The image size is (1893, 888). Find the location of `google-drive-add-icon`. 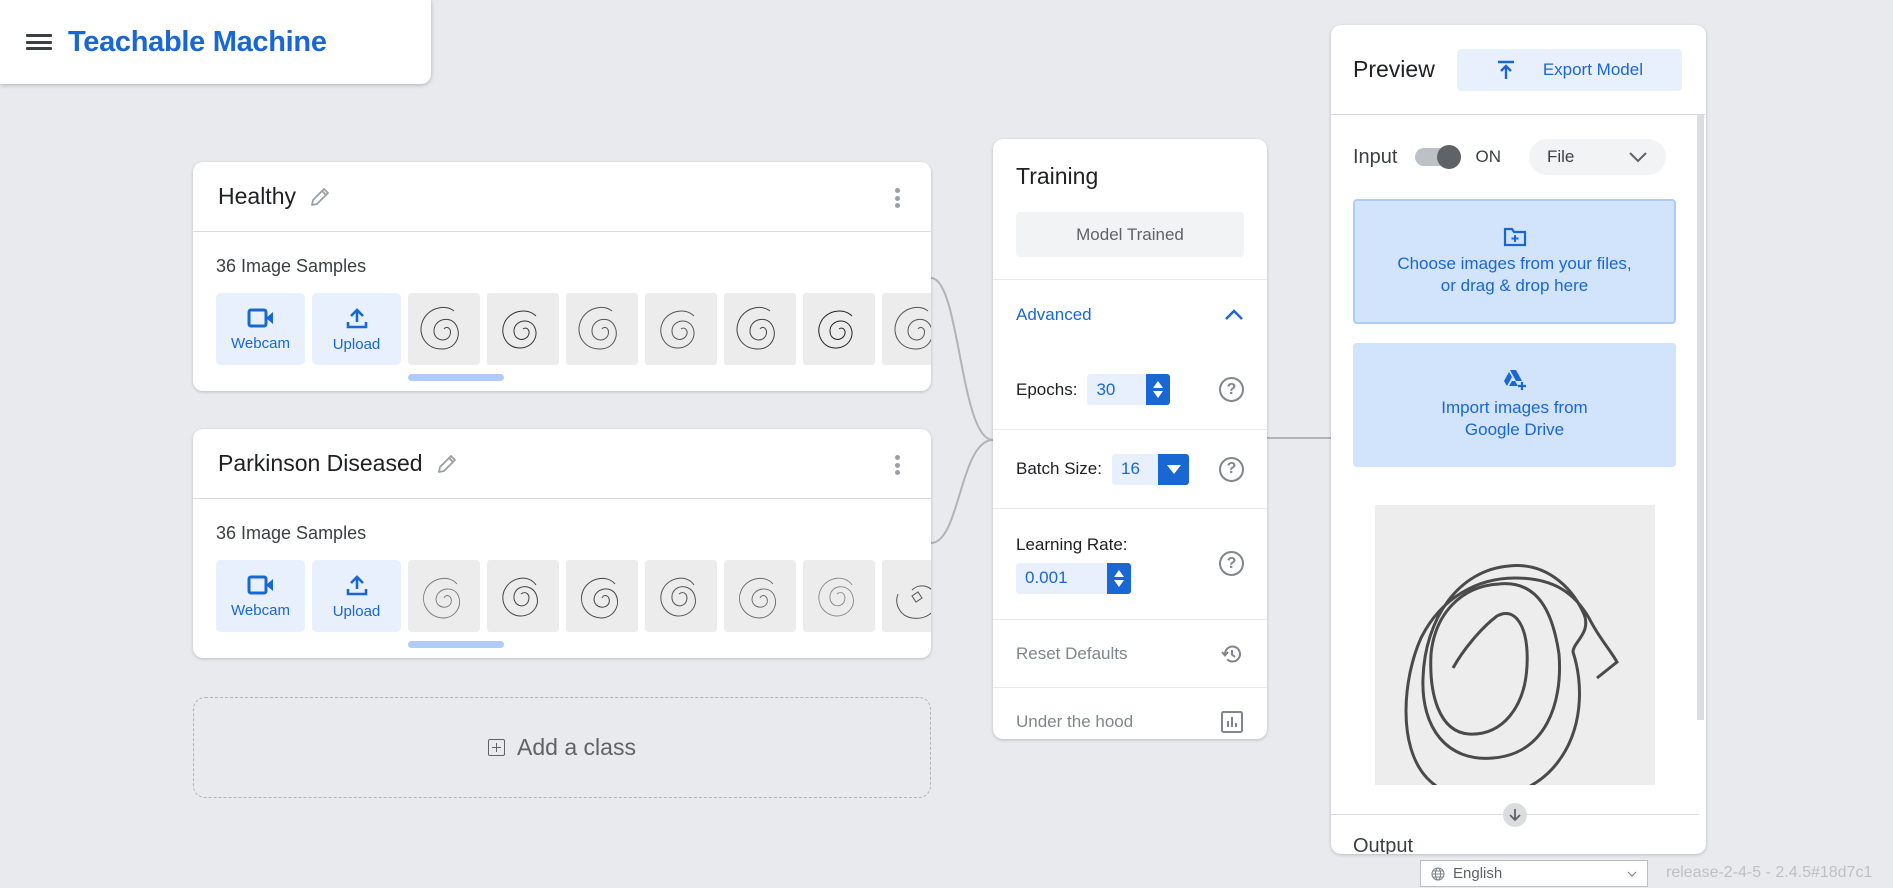

google-drive-add-icon is located at coordinates (1514, 380).